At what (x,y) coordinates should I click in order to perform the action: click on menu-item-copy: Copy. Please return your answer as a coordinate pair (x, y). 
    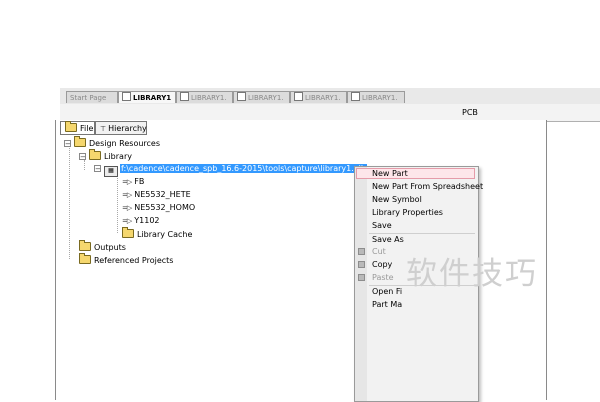
    Looking at the image, I should click on (382, 265).